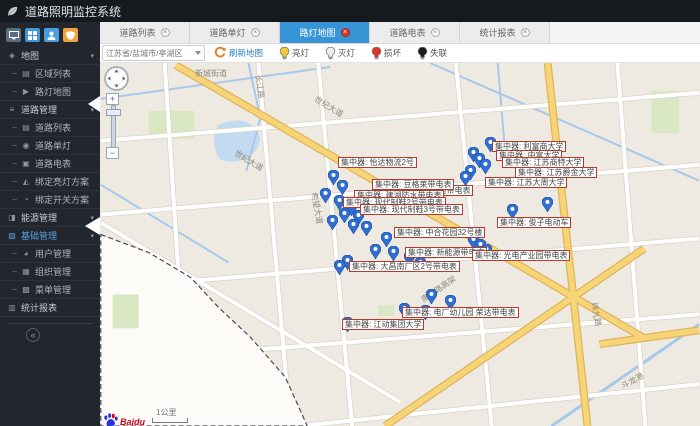  I want to click on road-name-label: 新城街道, so click(211, 73).